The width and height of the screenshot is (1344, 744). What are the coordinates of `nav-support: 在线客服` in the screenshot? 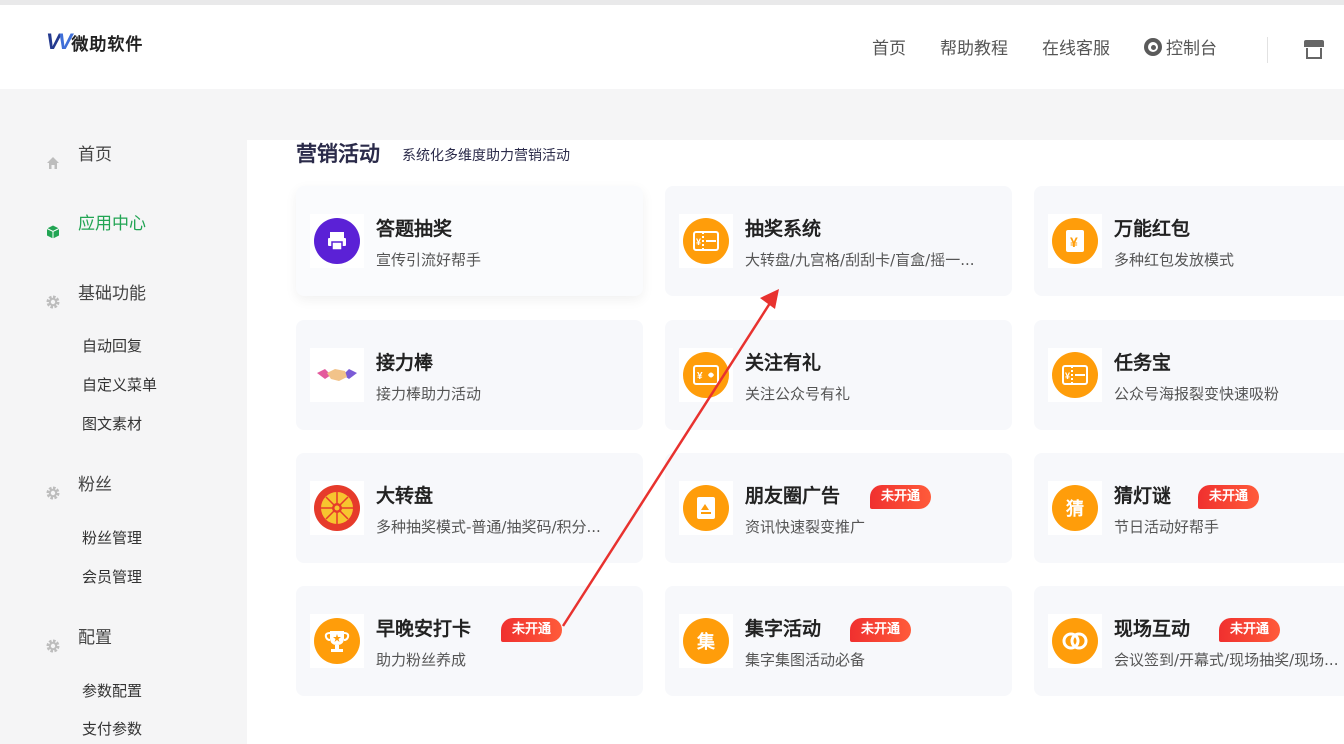 It's located at (1076, 46).